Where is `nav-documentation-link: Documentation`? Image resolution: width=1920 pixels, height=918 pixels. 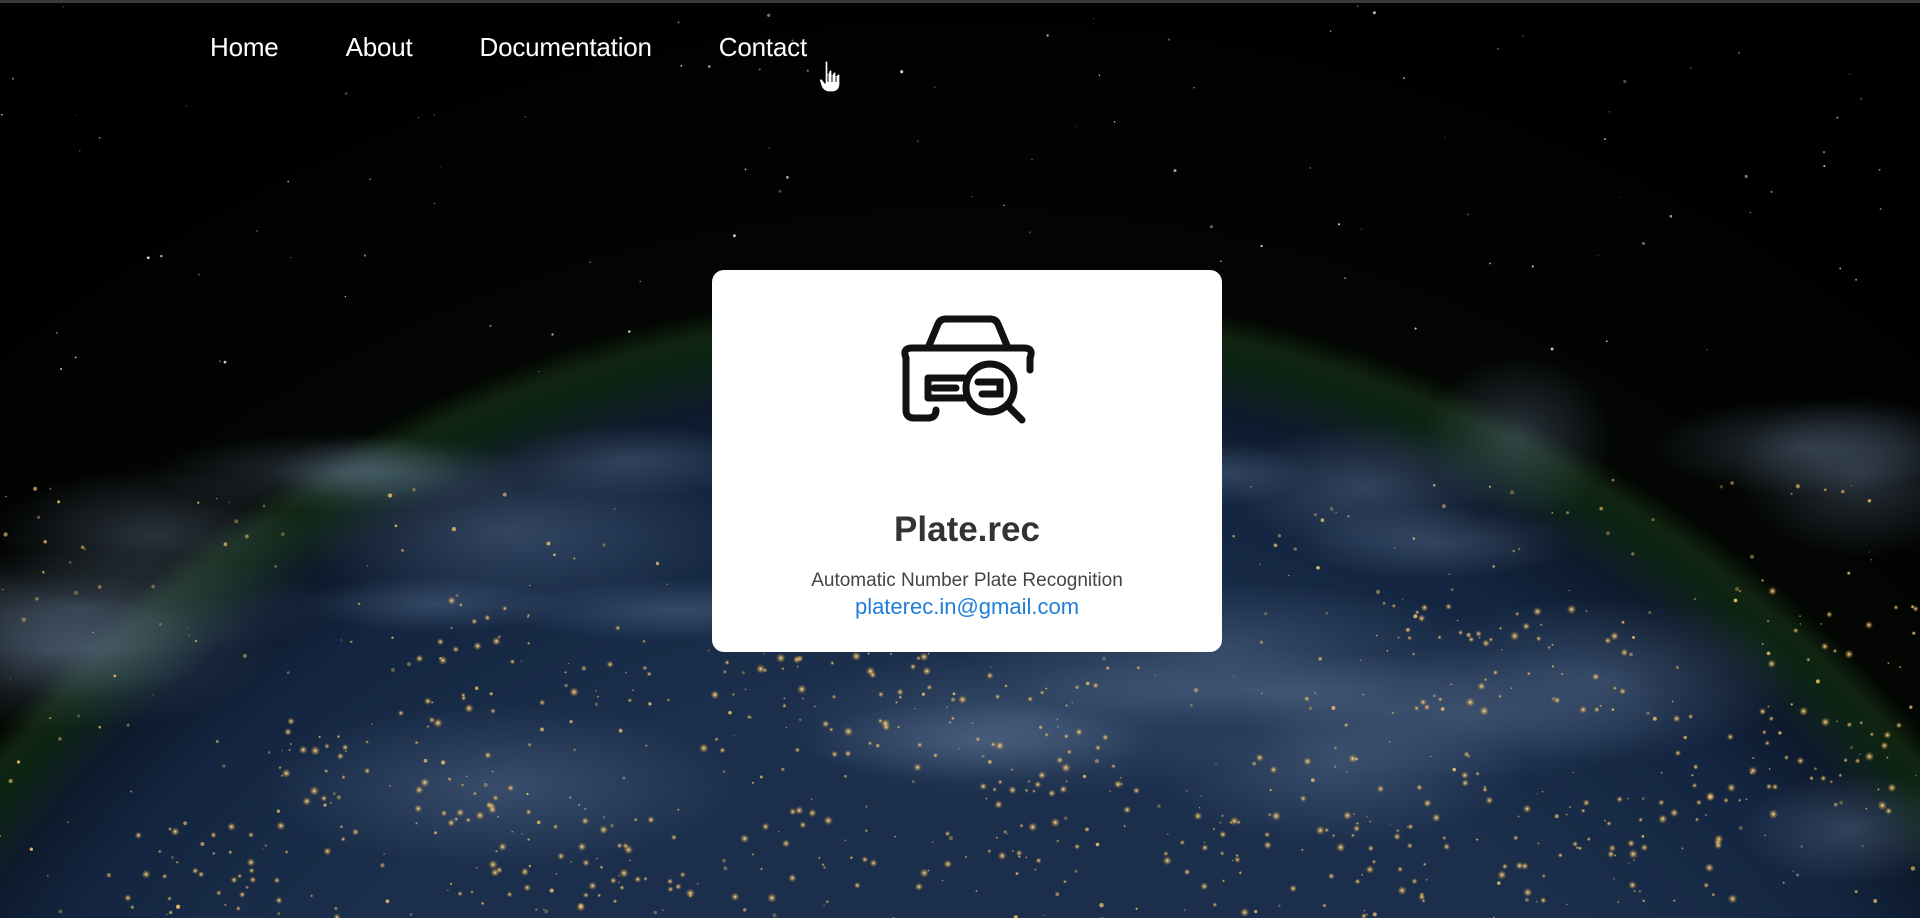
nav-documentation-link: Documentation is located at coordinates (566, 47).